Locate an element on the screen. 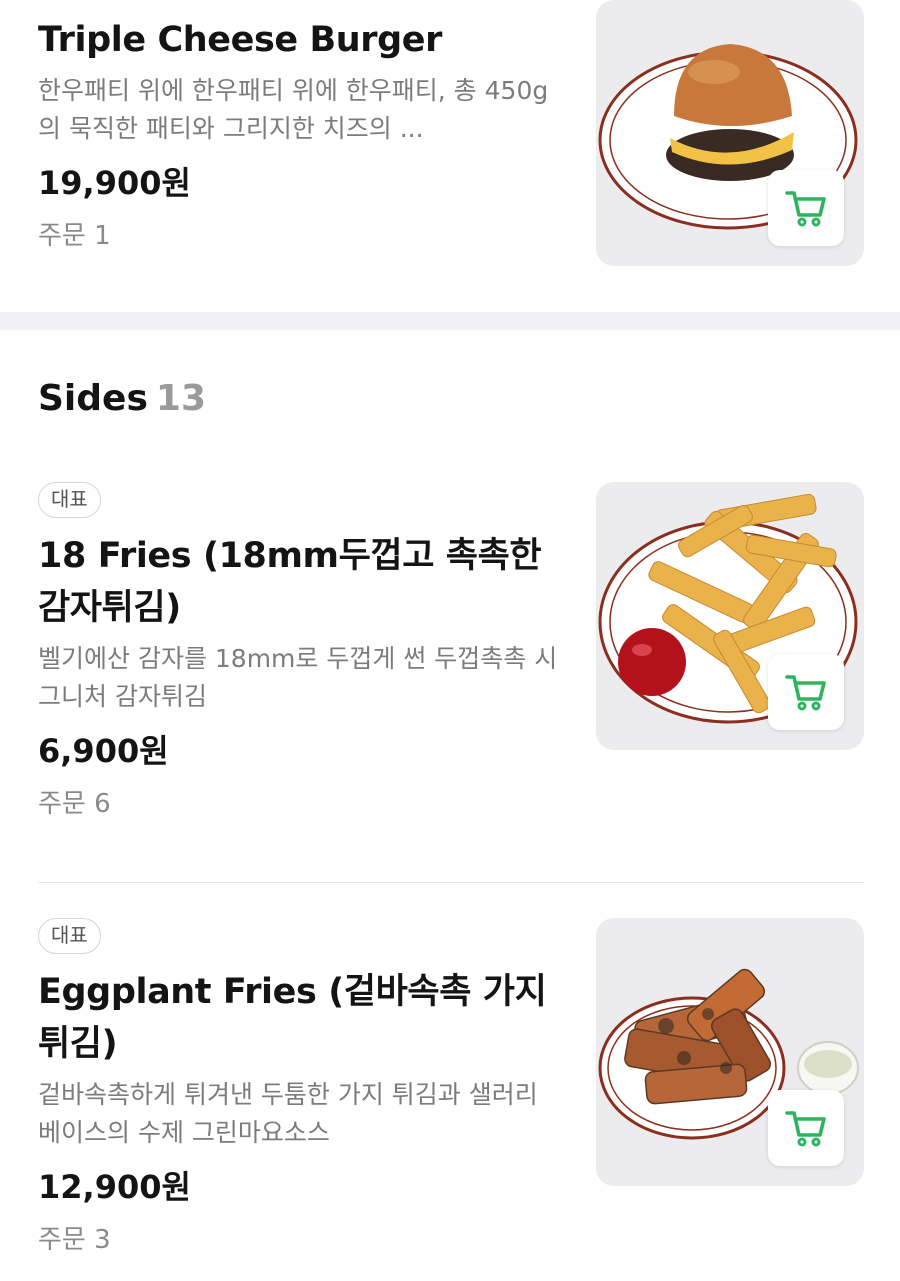 This screenshot has width=900, height=1281. menu-item-name: Eggplant Fries (겉바속촉 가지 튀김) is located at coordinates (292, 1018).